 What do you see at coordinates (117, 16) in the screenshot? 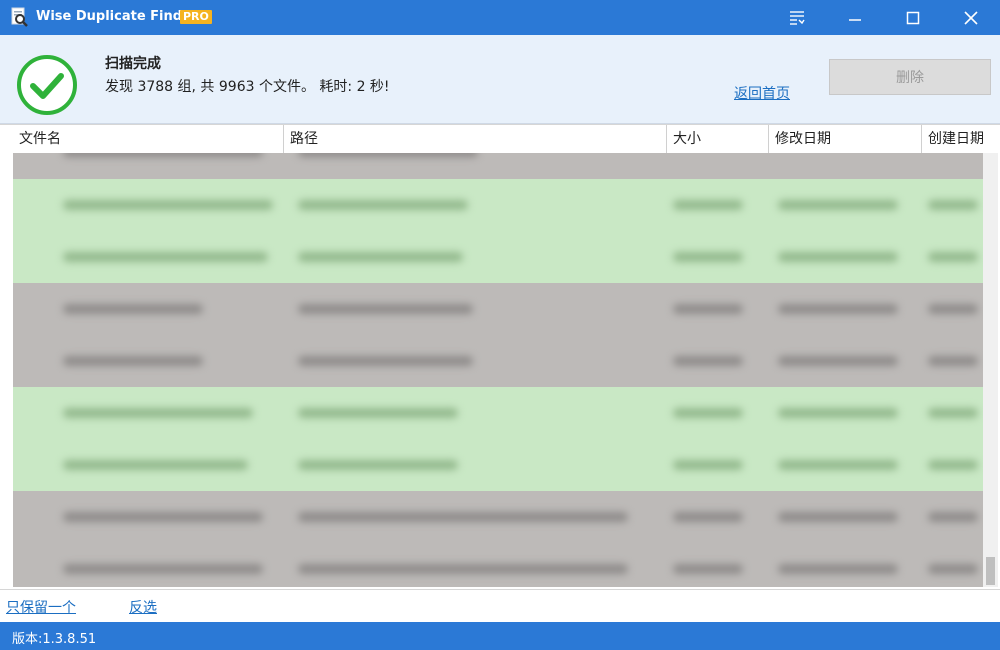
I see `app-title: Wise Duplicate Finder` at bounding box center [117, 16].